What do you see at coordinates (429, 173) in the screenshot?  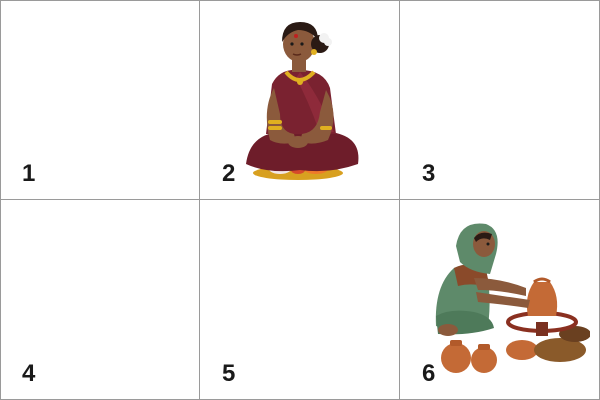 I see `cell-number-3: 3` at bounding box center [429, 173].